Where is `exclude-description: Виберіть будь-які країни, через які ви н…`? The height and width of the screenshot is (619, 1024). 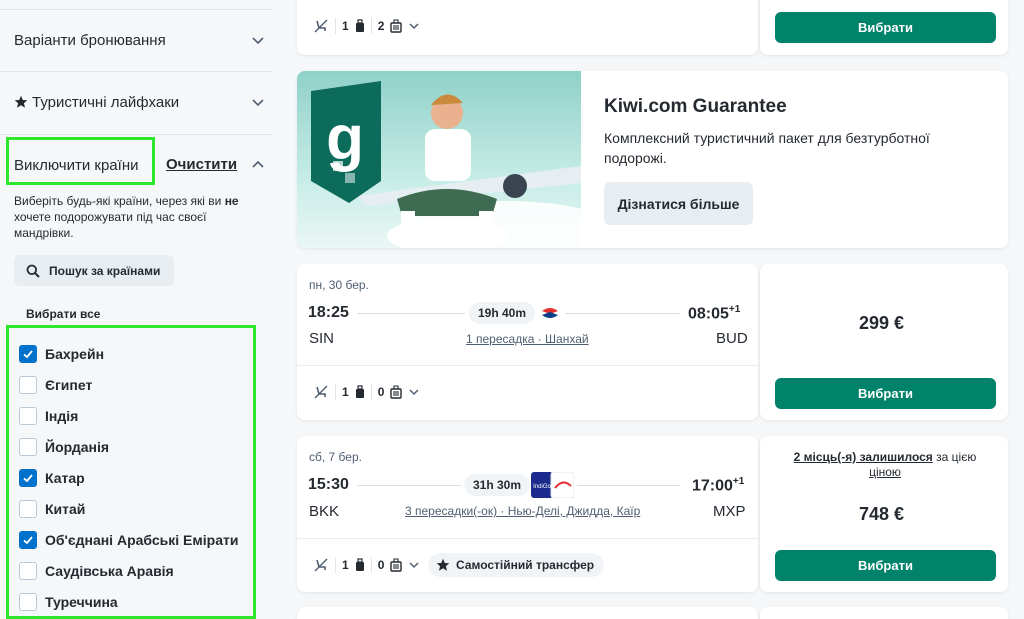
exclude-description: Виберіть будь-які країни, через які ви н… is located at coordinates (126, 217).